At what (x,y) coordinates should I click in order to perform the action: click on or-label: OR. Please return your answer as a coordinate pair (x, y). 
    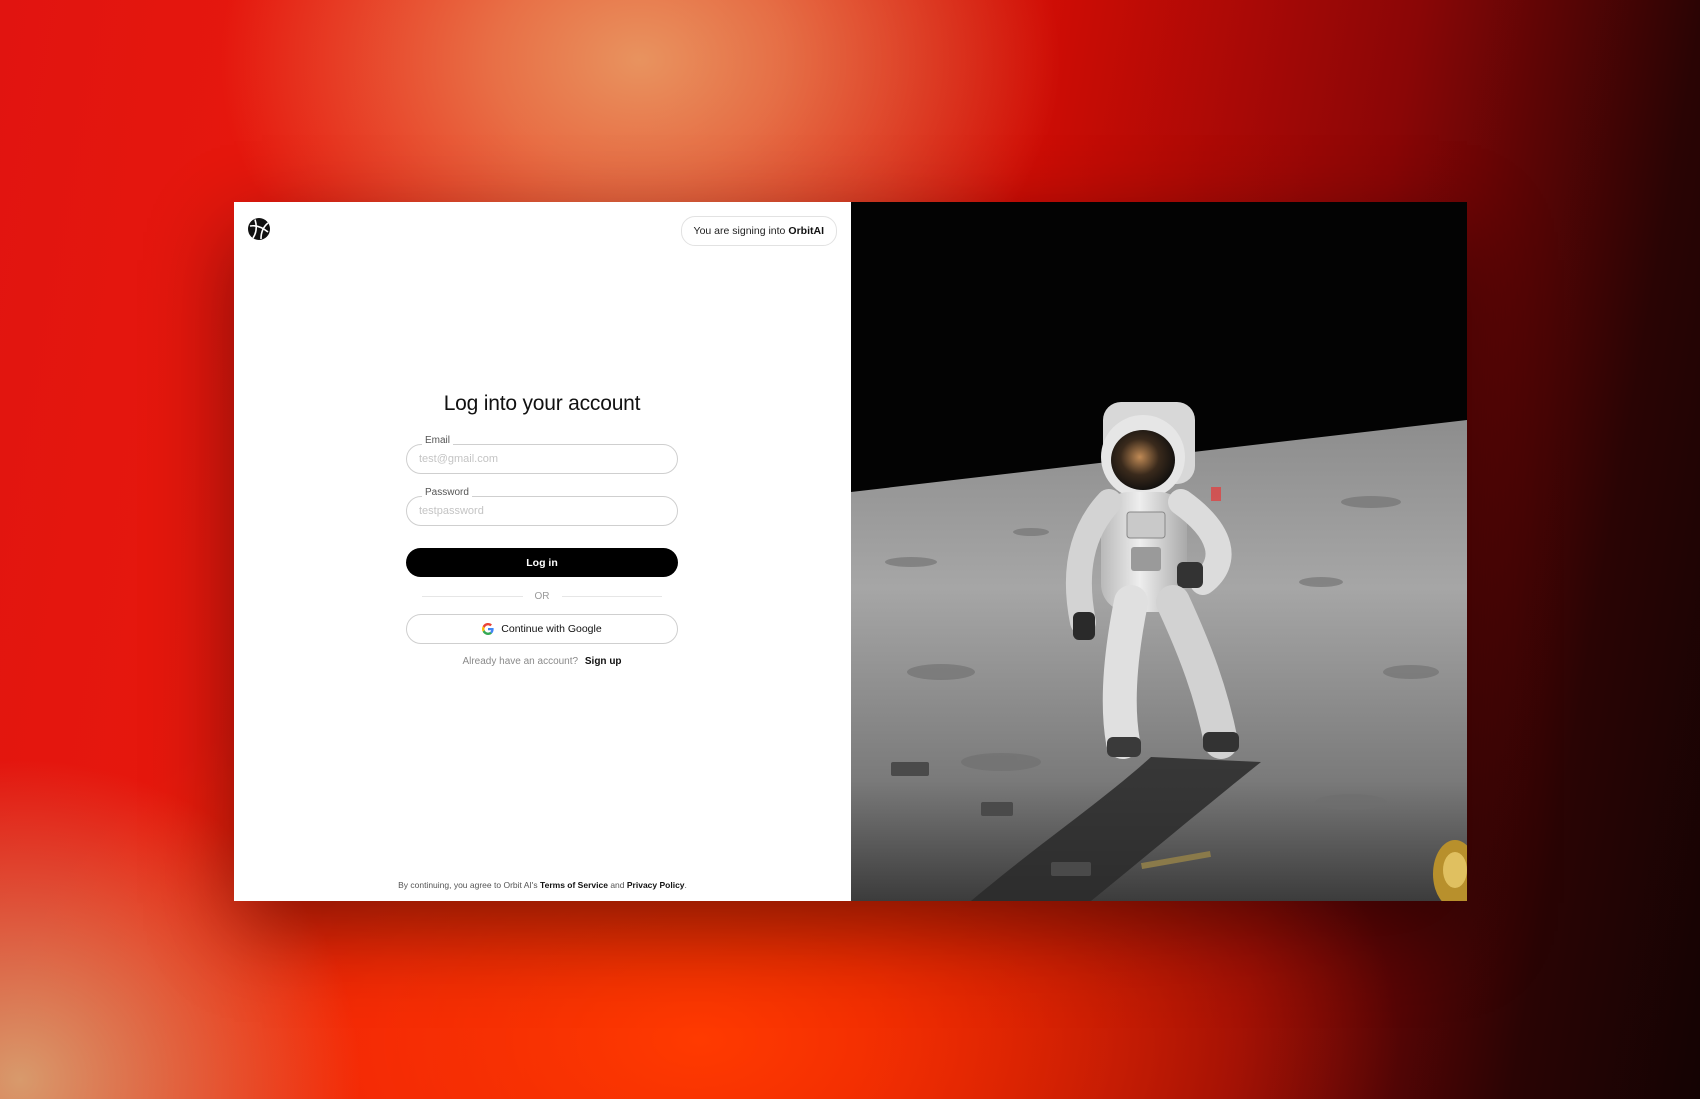
    Looking at the image, I should click on (542, 596).